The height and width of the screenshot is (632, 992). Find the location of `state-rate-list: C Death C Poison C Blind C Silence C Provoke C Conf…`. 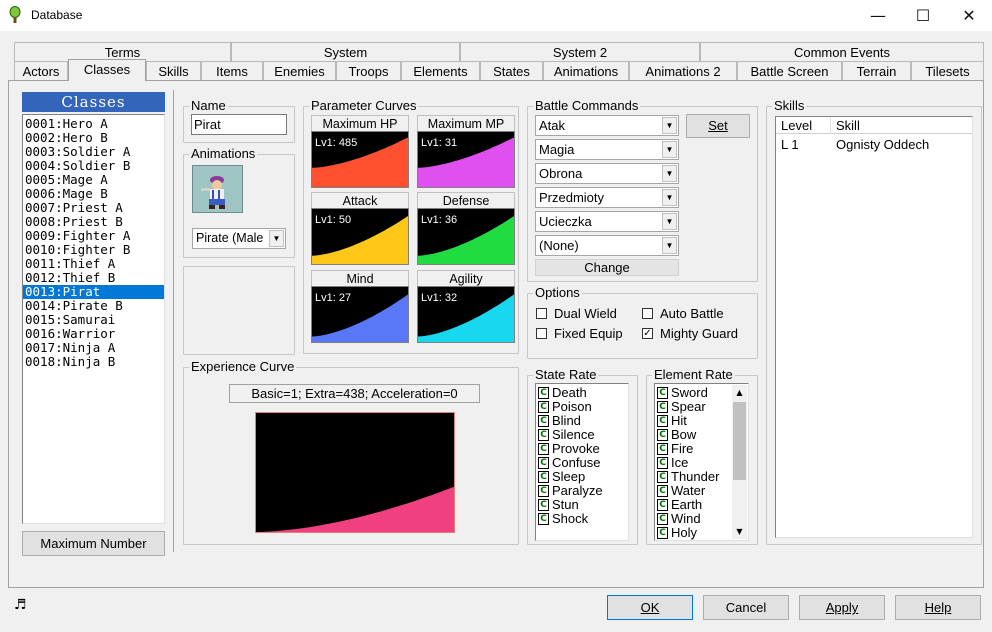

state-rate-list: C Death C Poison C Blind C Silence C Provoke C Conf… is located at coordinates (582, 462).